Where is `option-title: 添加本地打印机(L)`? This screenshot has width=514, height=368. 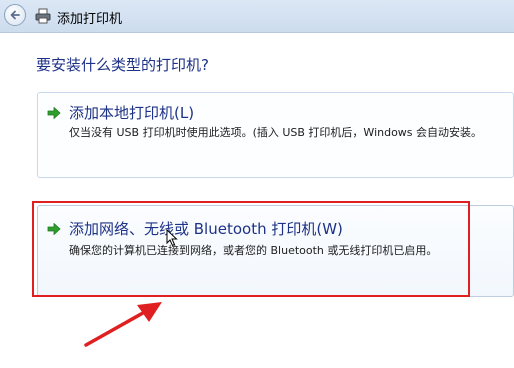 option-title: 添加本地打印机(L) is located at coordinates (132, 113).